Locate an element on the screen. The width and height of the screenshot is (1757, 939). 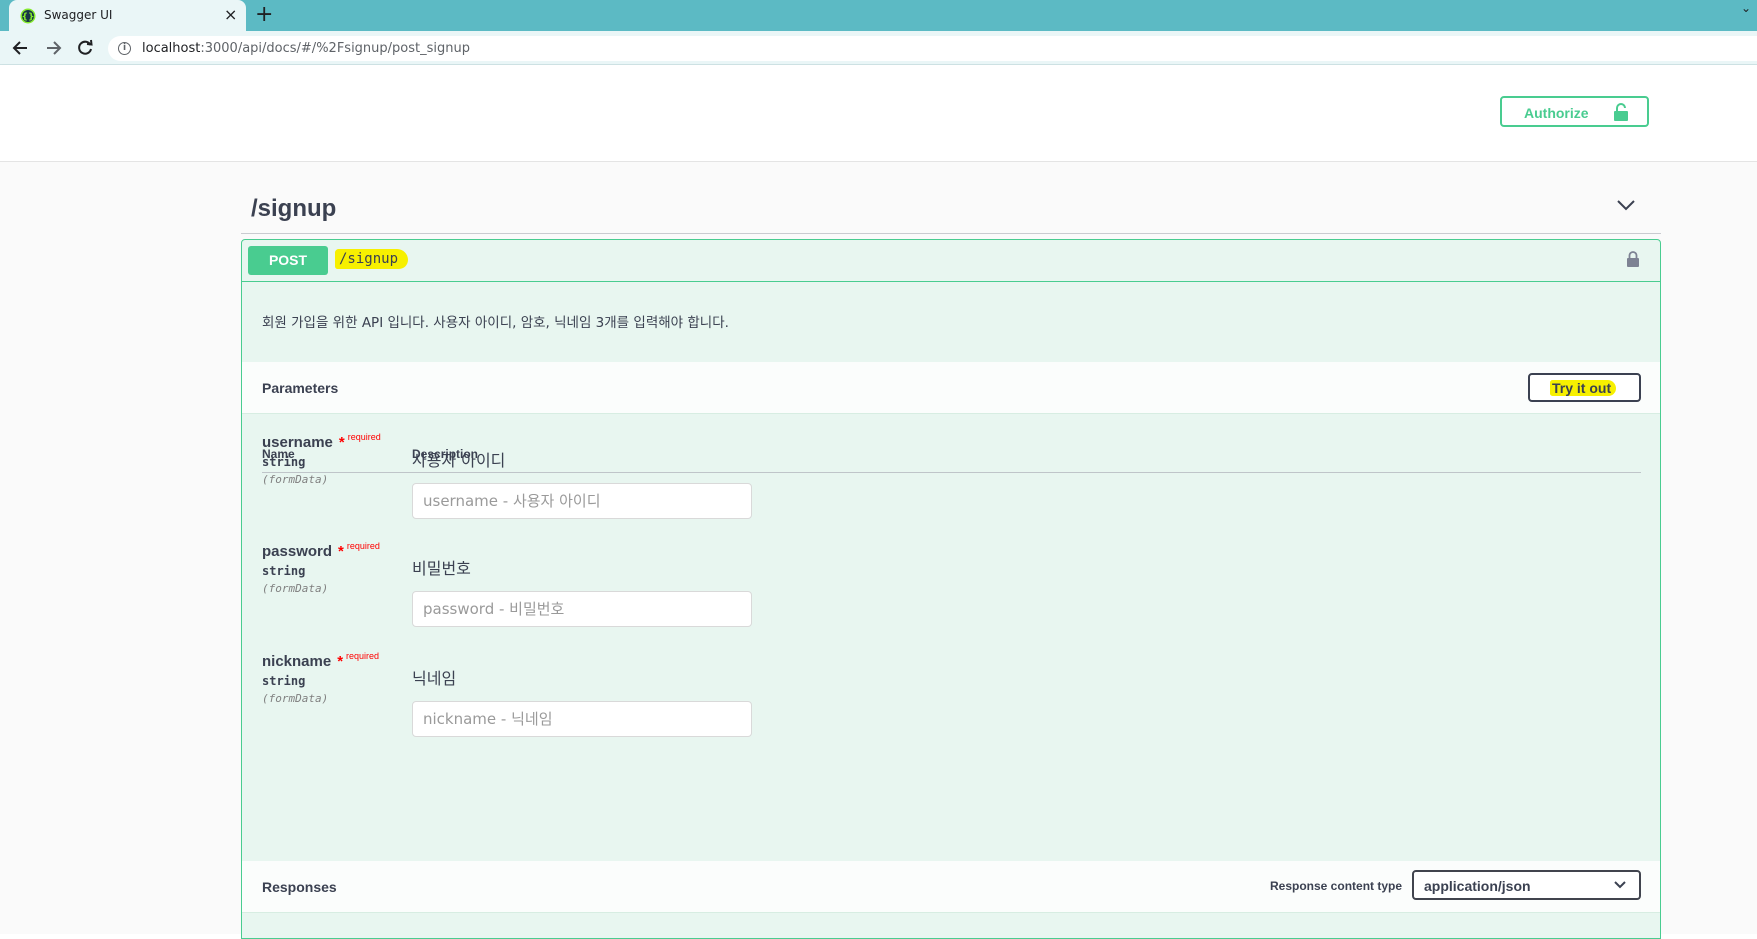
unlock-icon is located at coordinates (1621, 112).